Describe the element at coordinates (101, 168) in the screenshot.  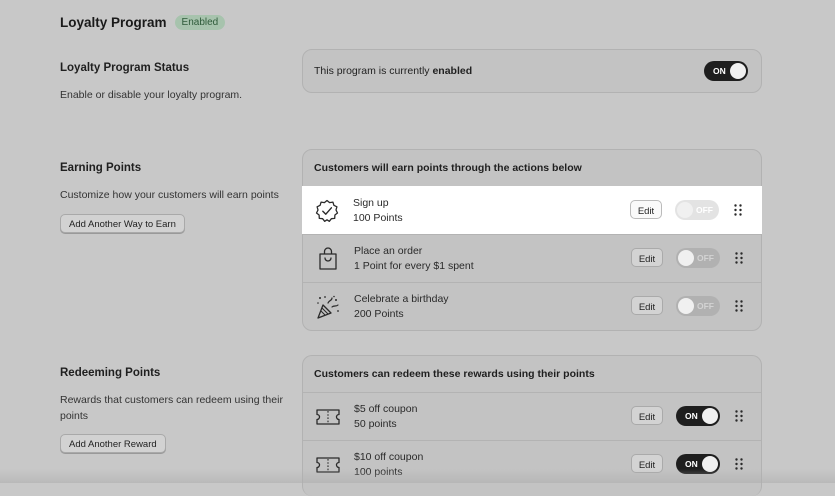
I see `earning-section-title: Earning Points` at that location.